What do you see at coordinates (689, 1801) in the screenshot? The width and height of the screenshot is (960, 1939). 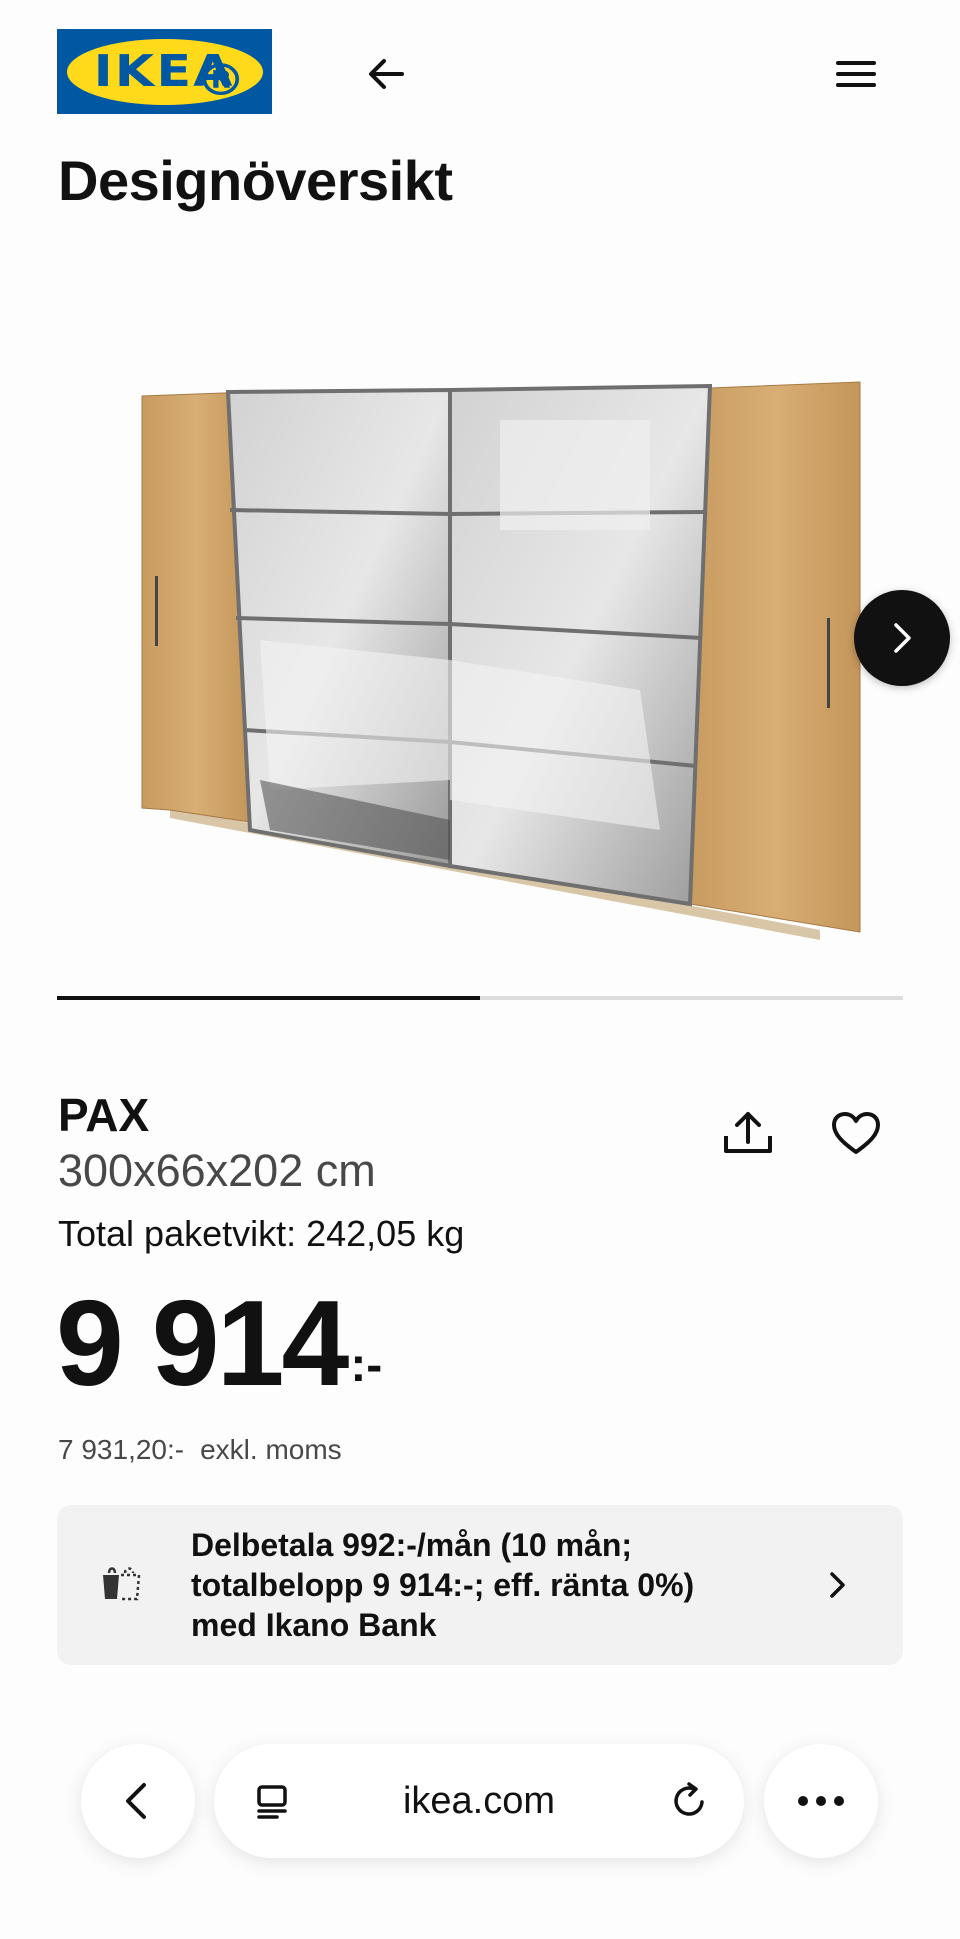 I see `reload-icon` at bounding box center [689, 1801].